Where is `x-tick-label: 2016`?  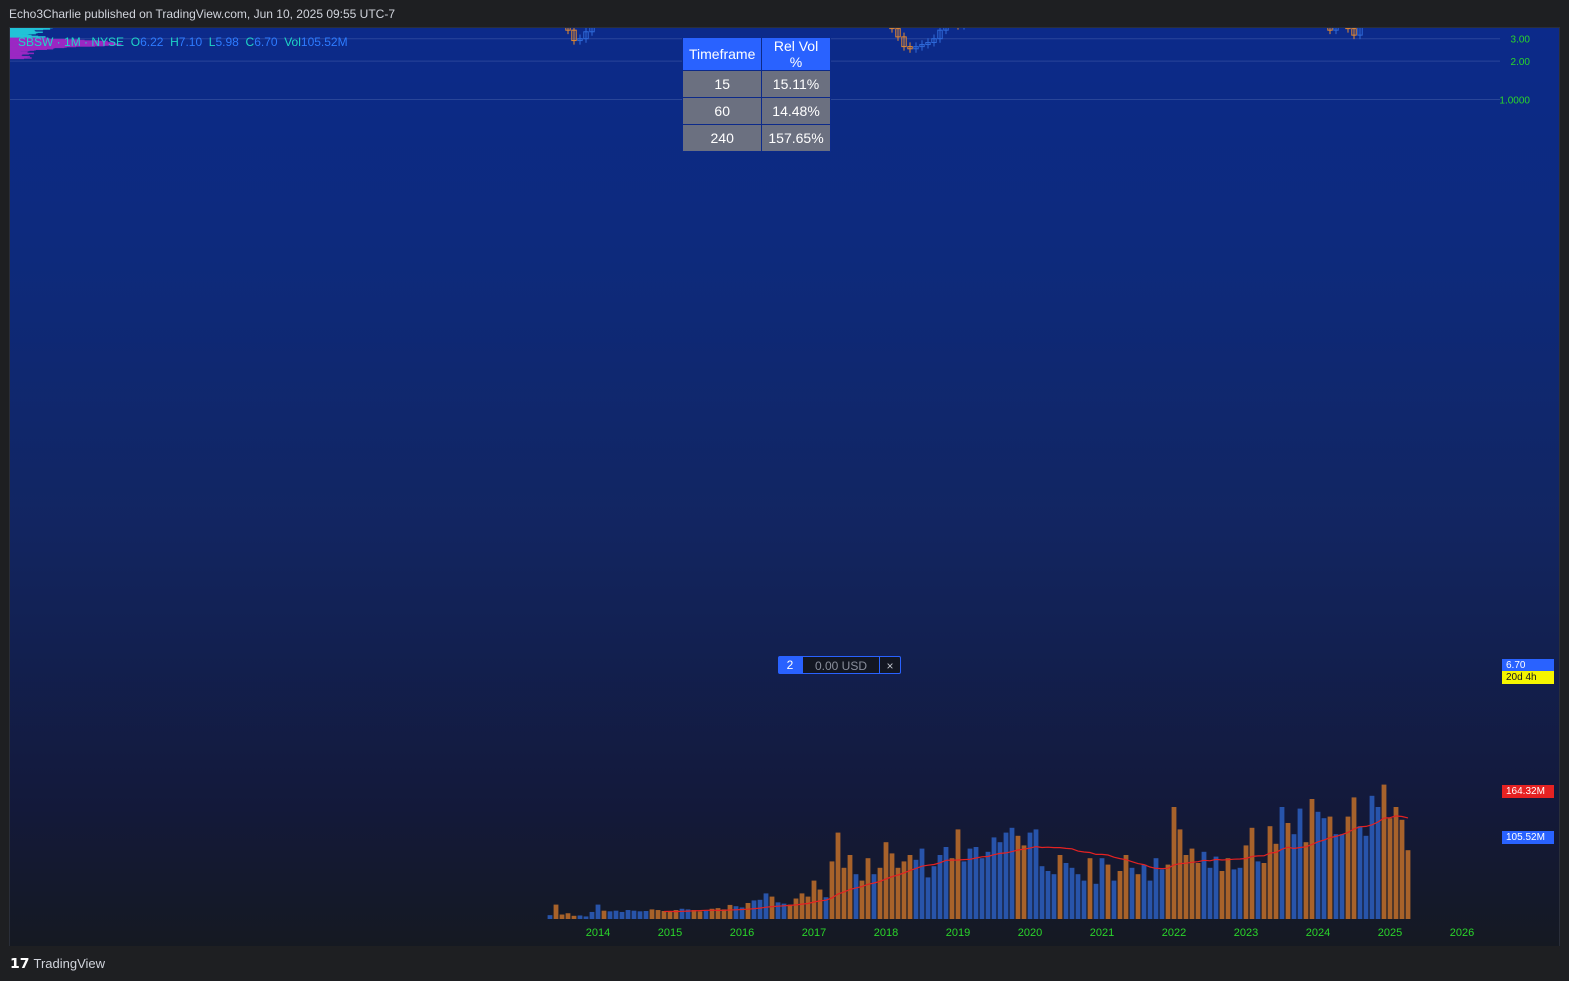
x-tick-label: 2016 is located at coordinates (742, 933).